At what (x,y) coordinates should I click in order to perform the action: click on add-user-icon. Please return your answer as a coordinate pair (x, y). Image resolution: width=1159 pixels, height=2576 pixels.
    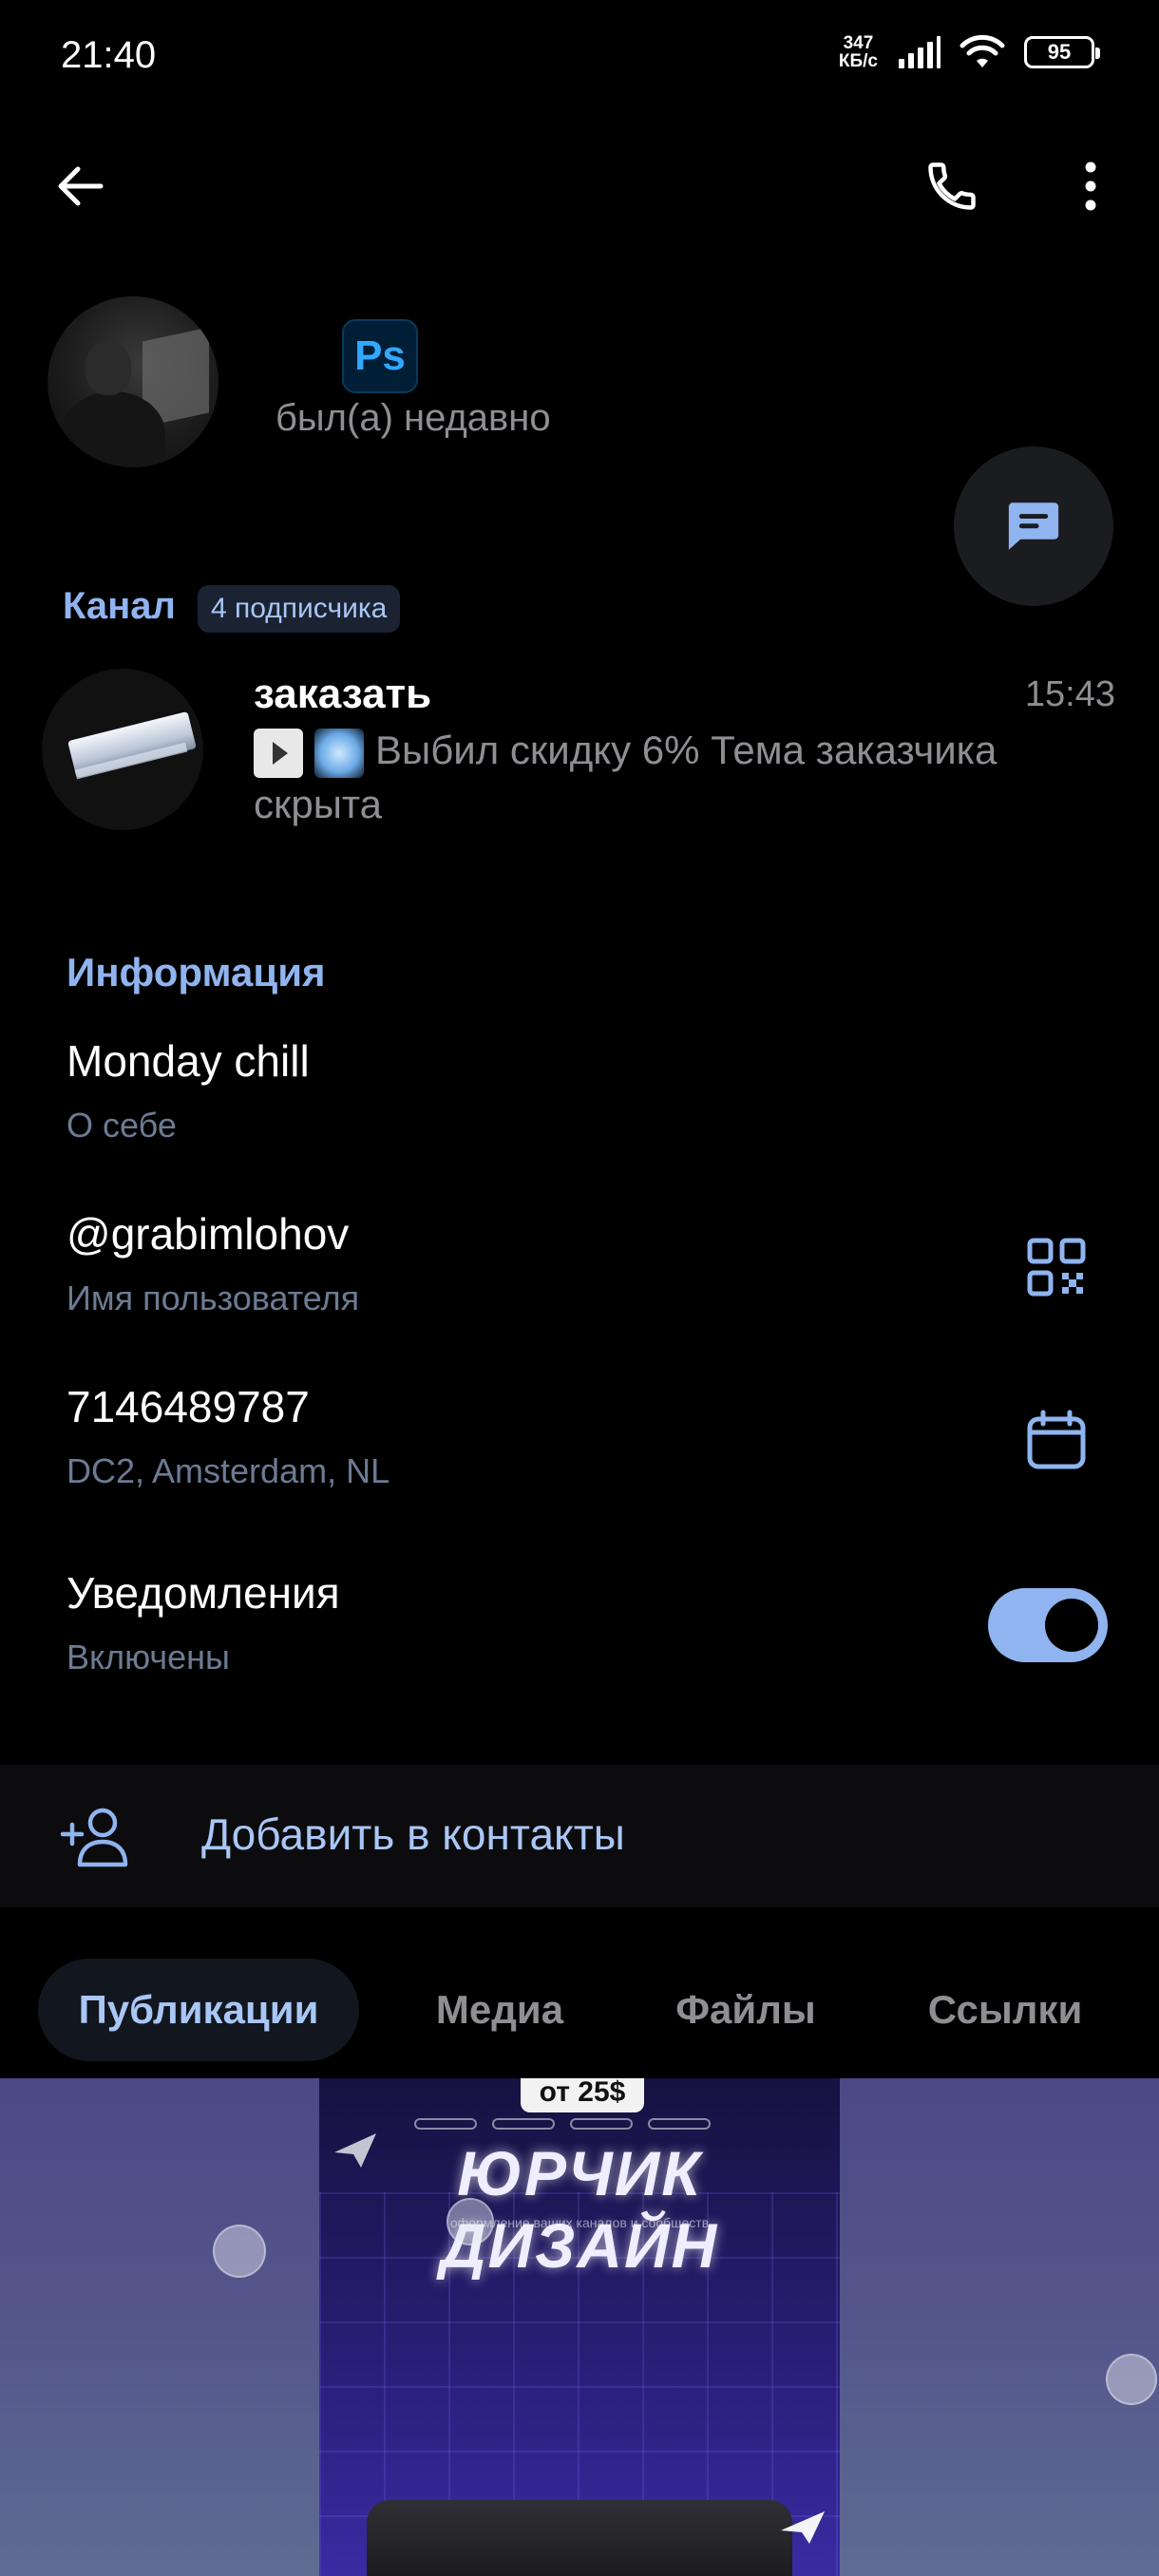
    Looking at the image, I should click on (94, 1837).